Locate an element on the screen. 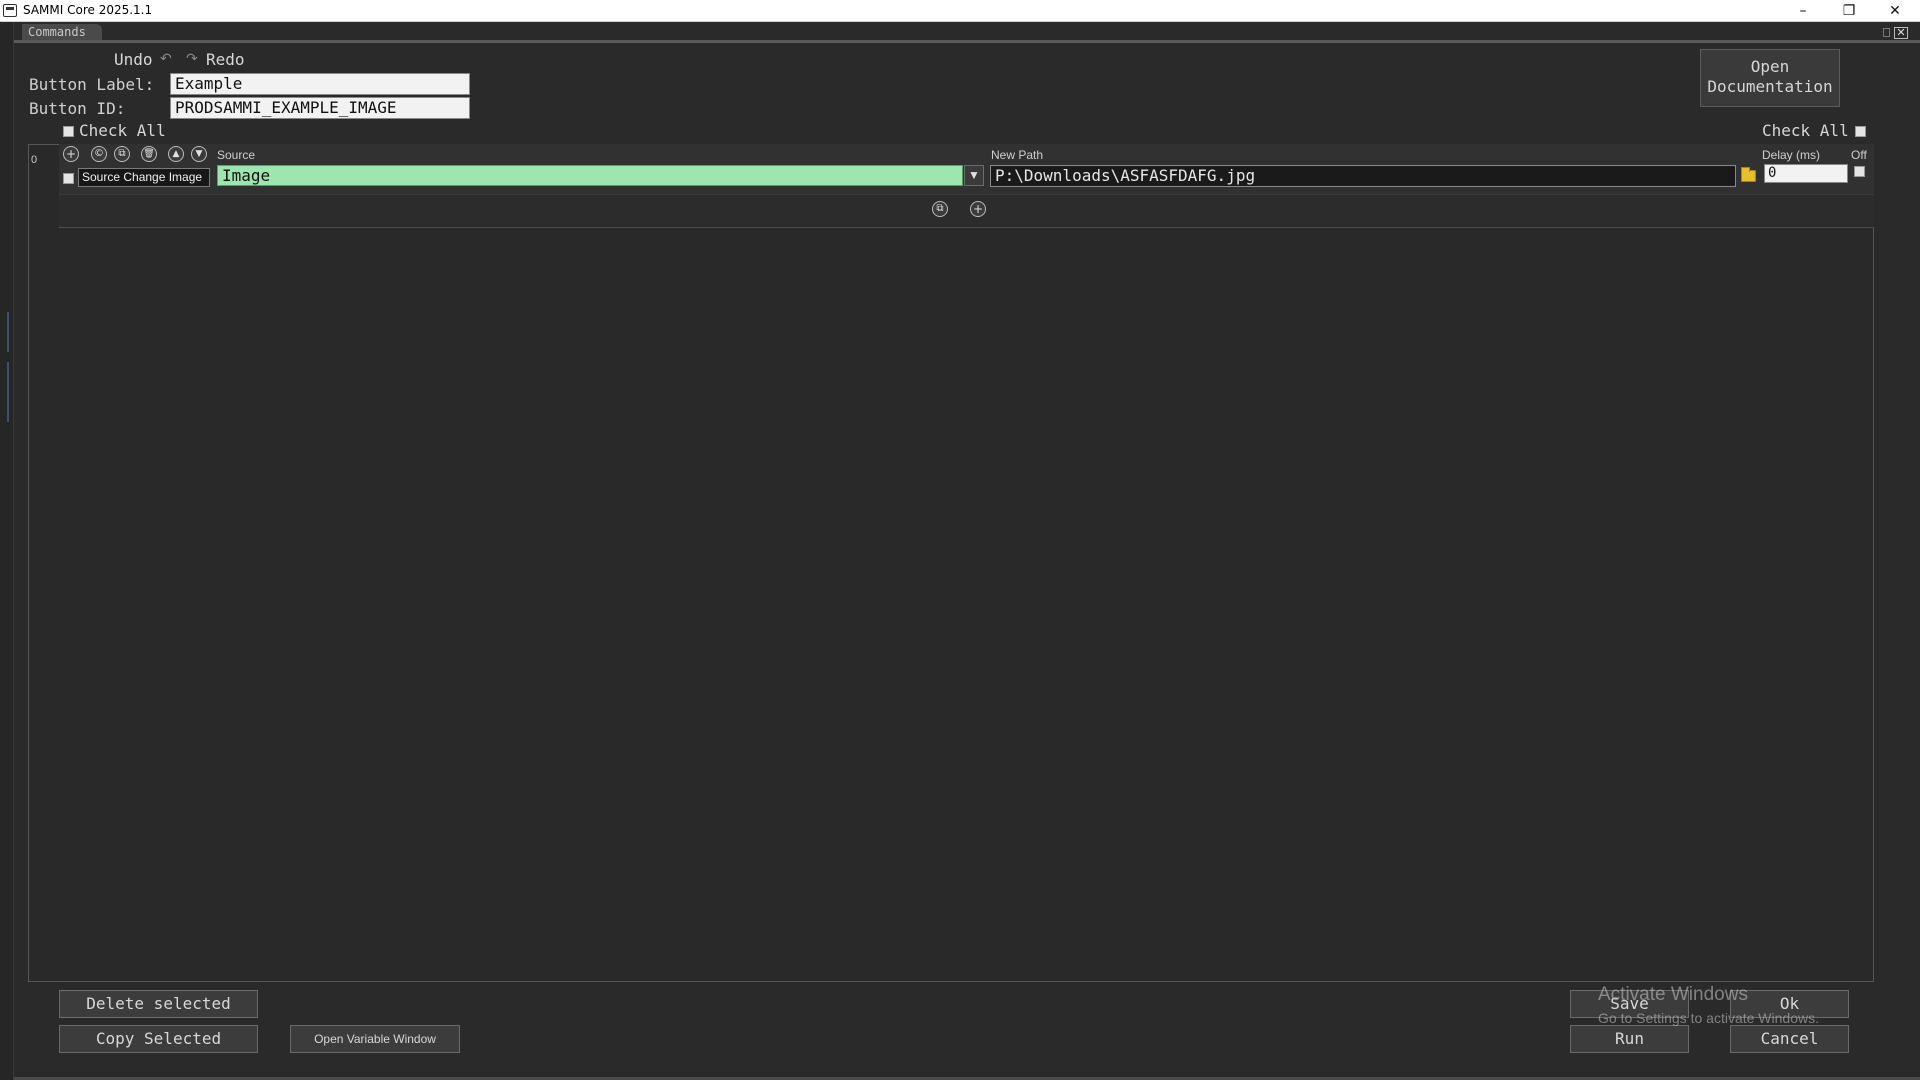 The width and height of the screenshot is (1920, 1080). window-title: SAMMI Core 2025.1.1 is located at coordinates (88, 10).